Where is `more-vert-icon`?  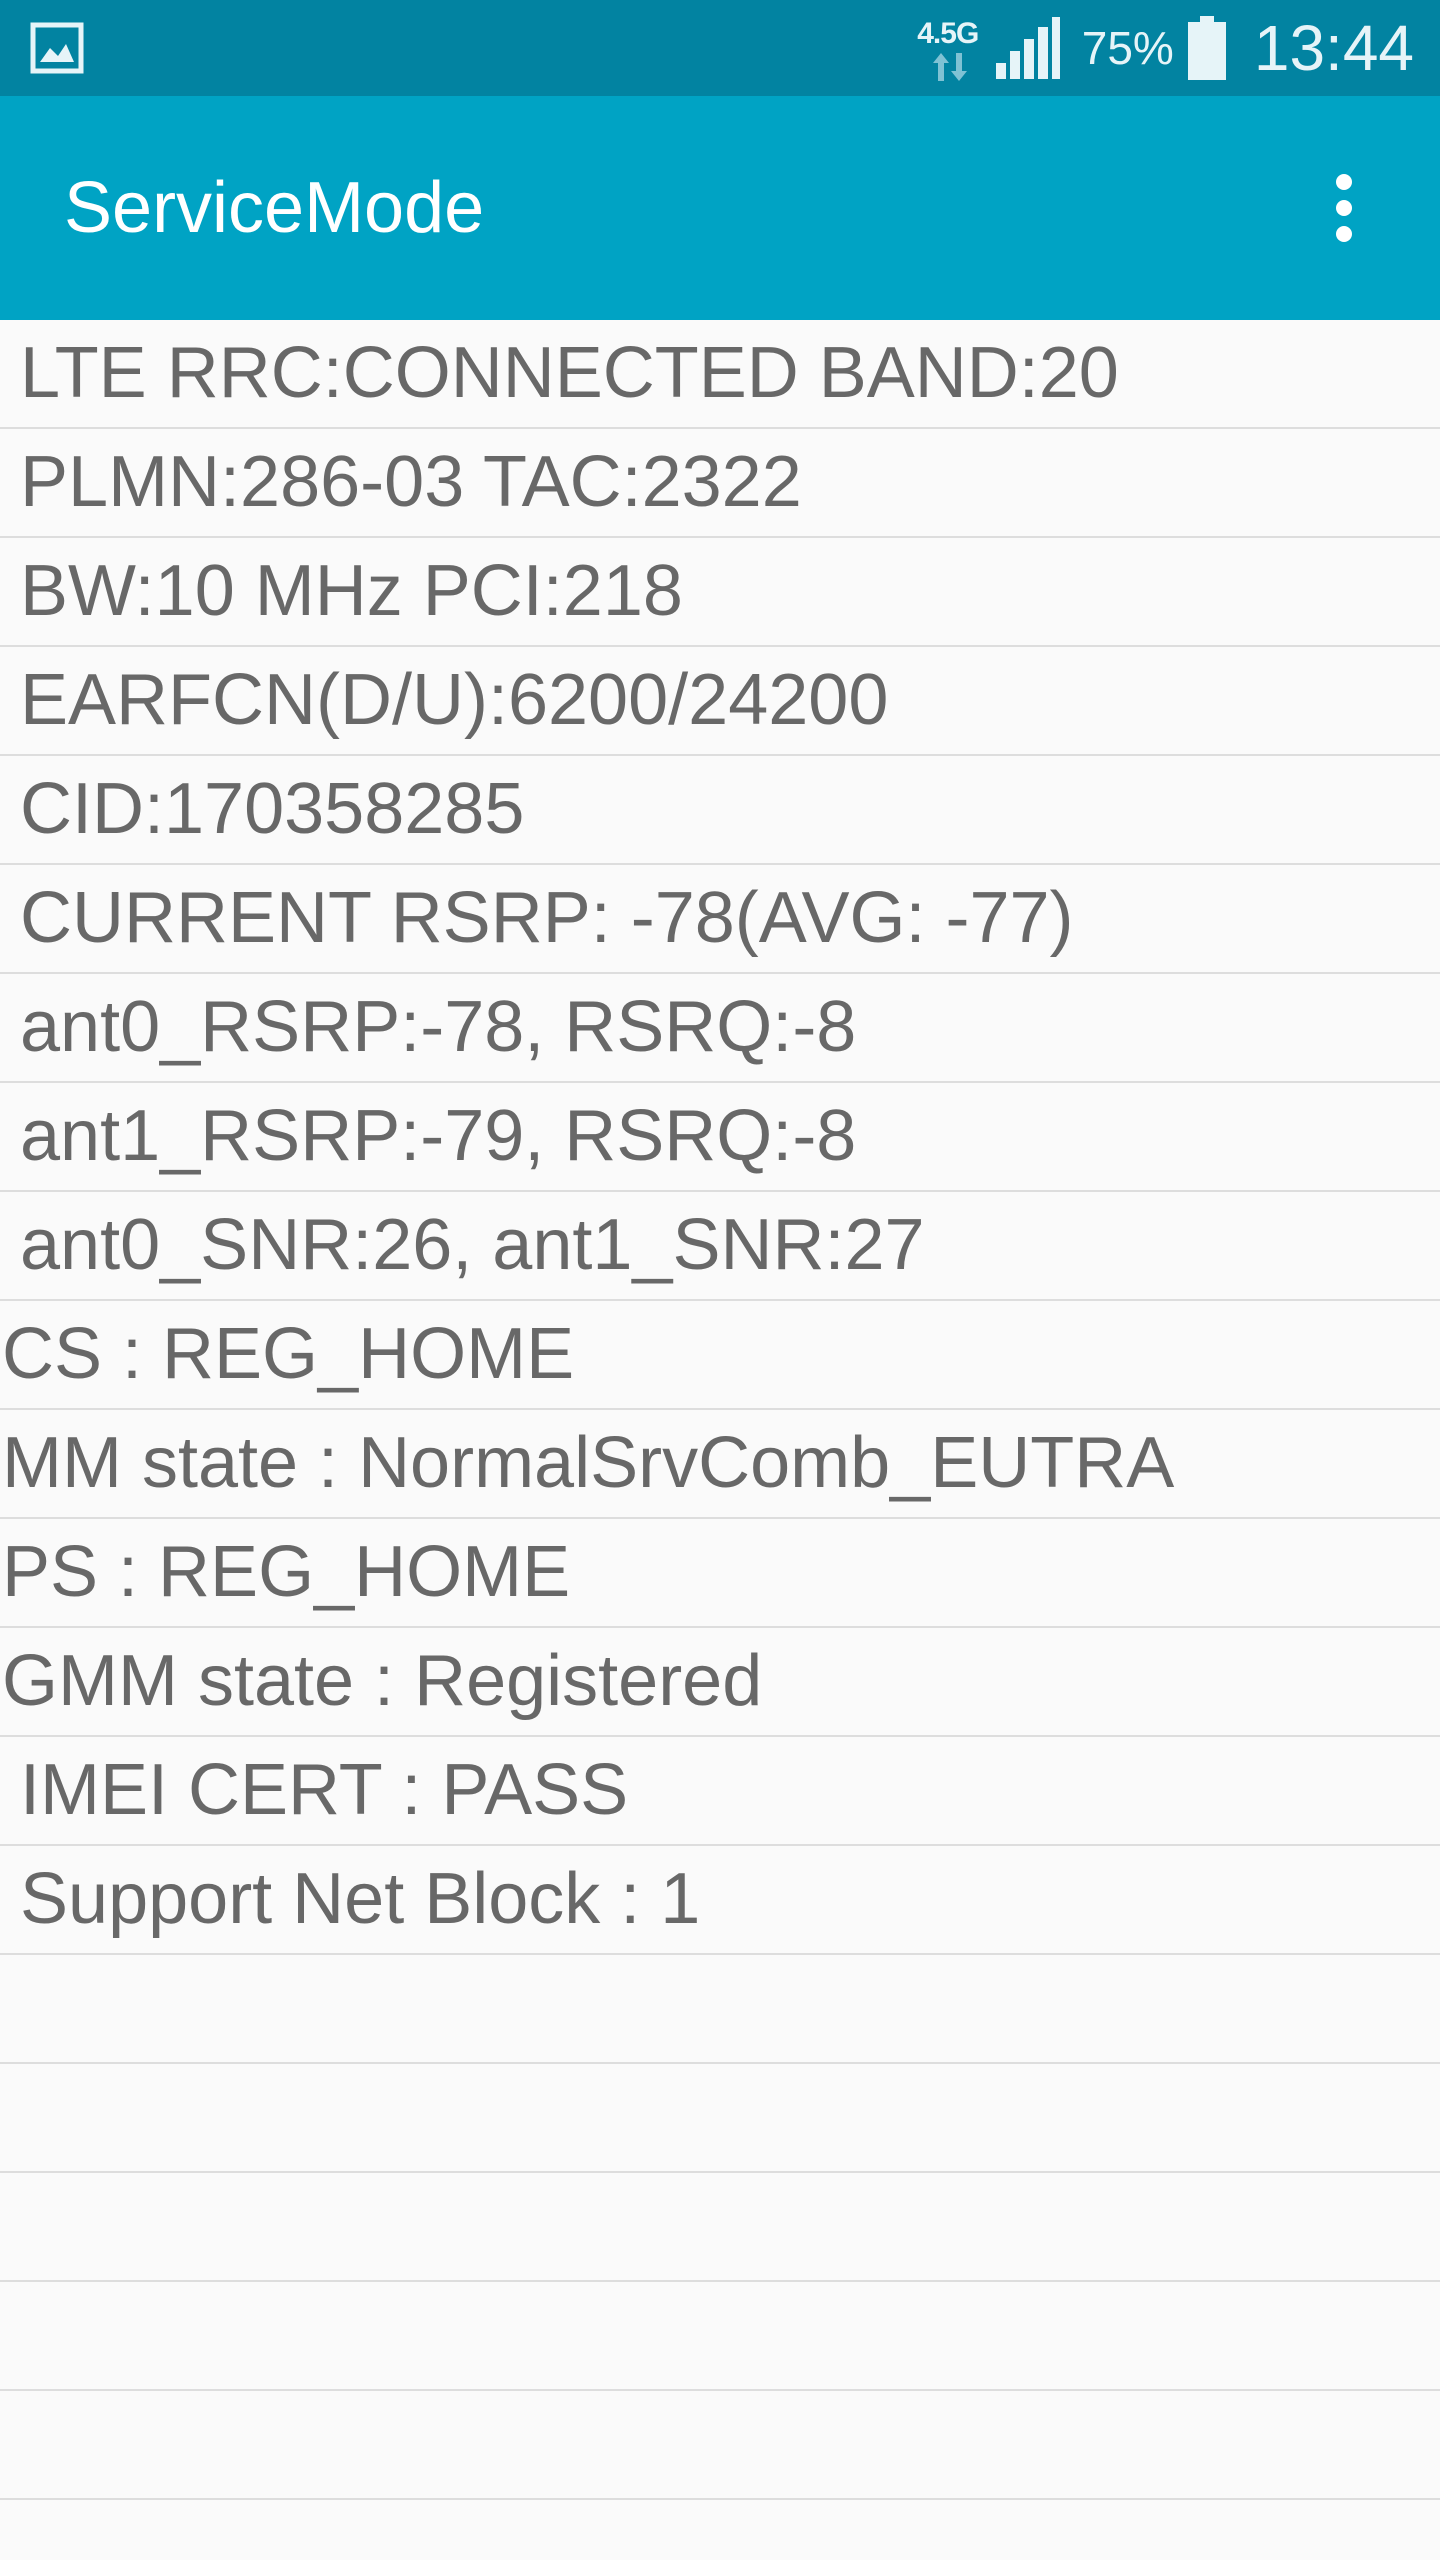 more-vert-icon is located at coordinates (1344, 182).